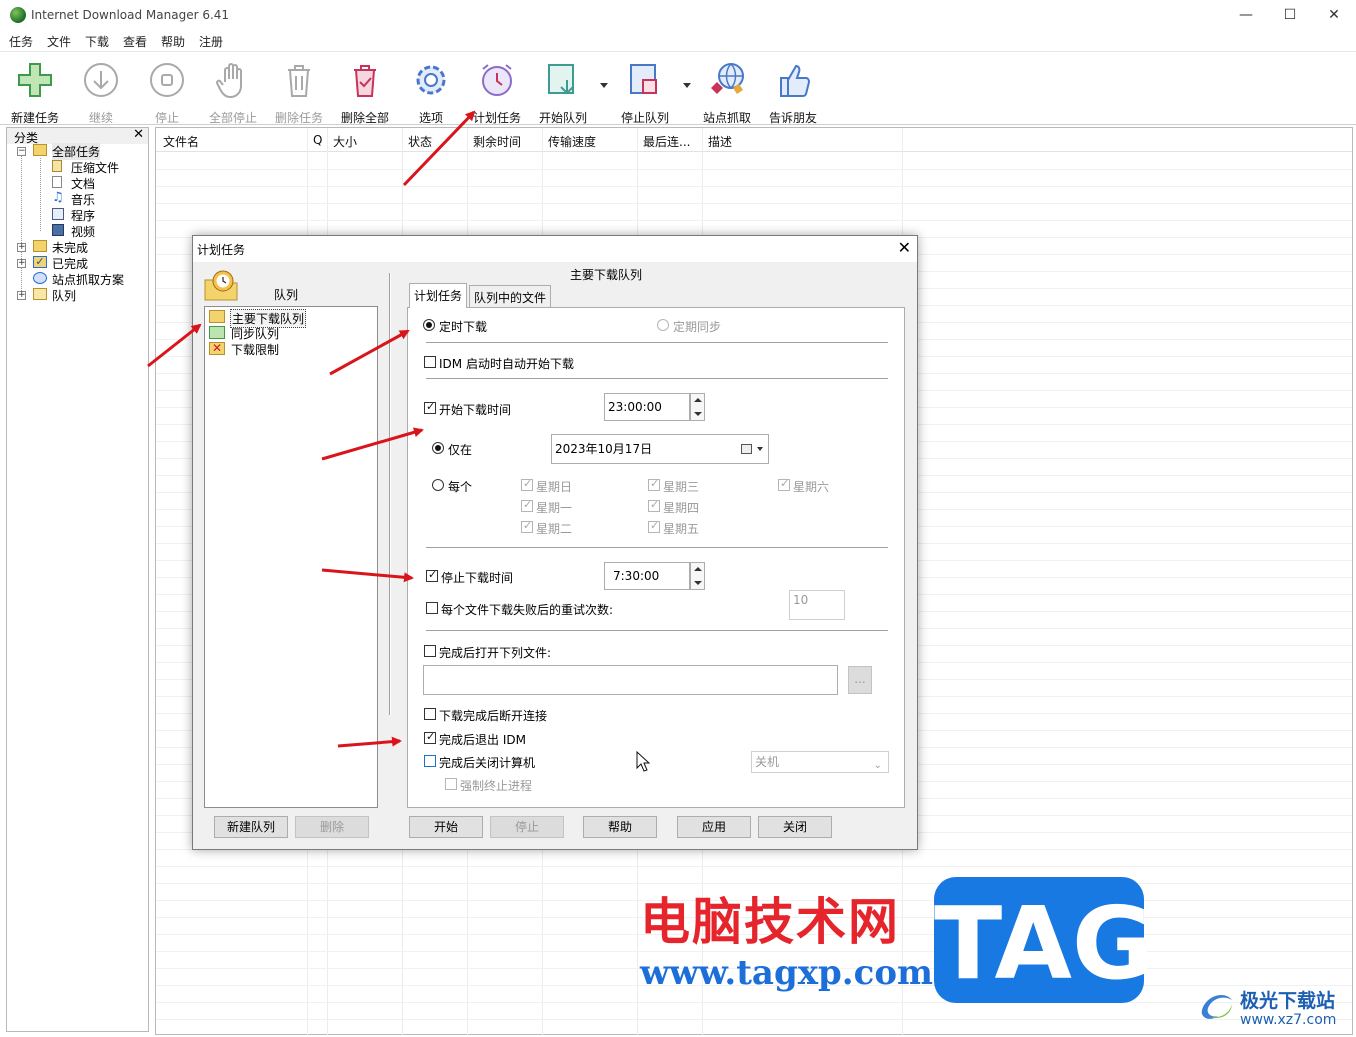 The height and width of the screenshot is (1037, 1356). What do you see at coordinates (438, 485) in the screenshot?
I see `radio-daily` at bounding box center [438, 485].